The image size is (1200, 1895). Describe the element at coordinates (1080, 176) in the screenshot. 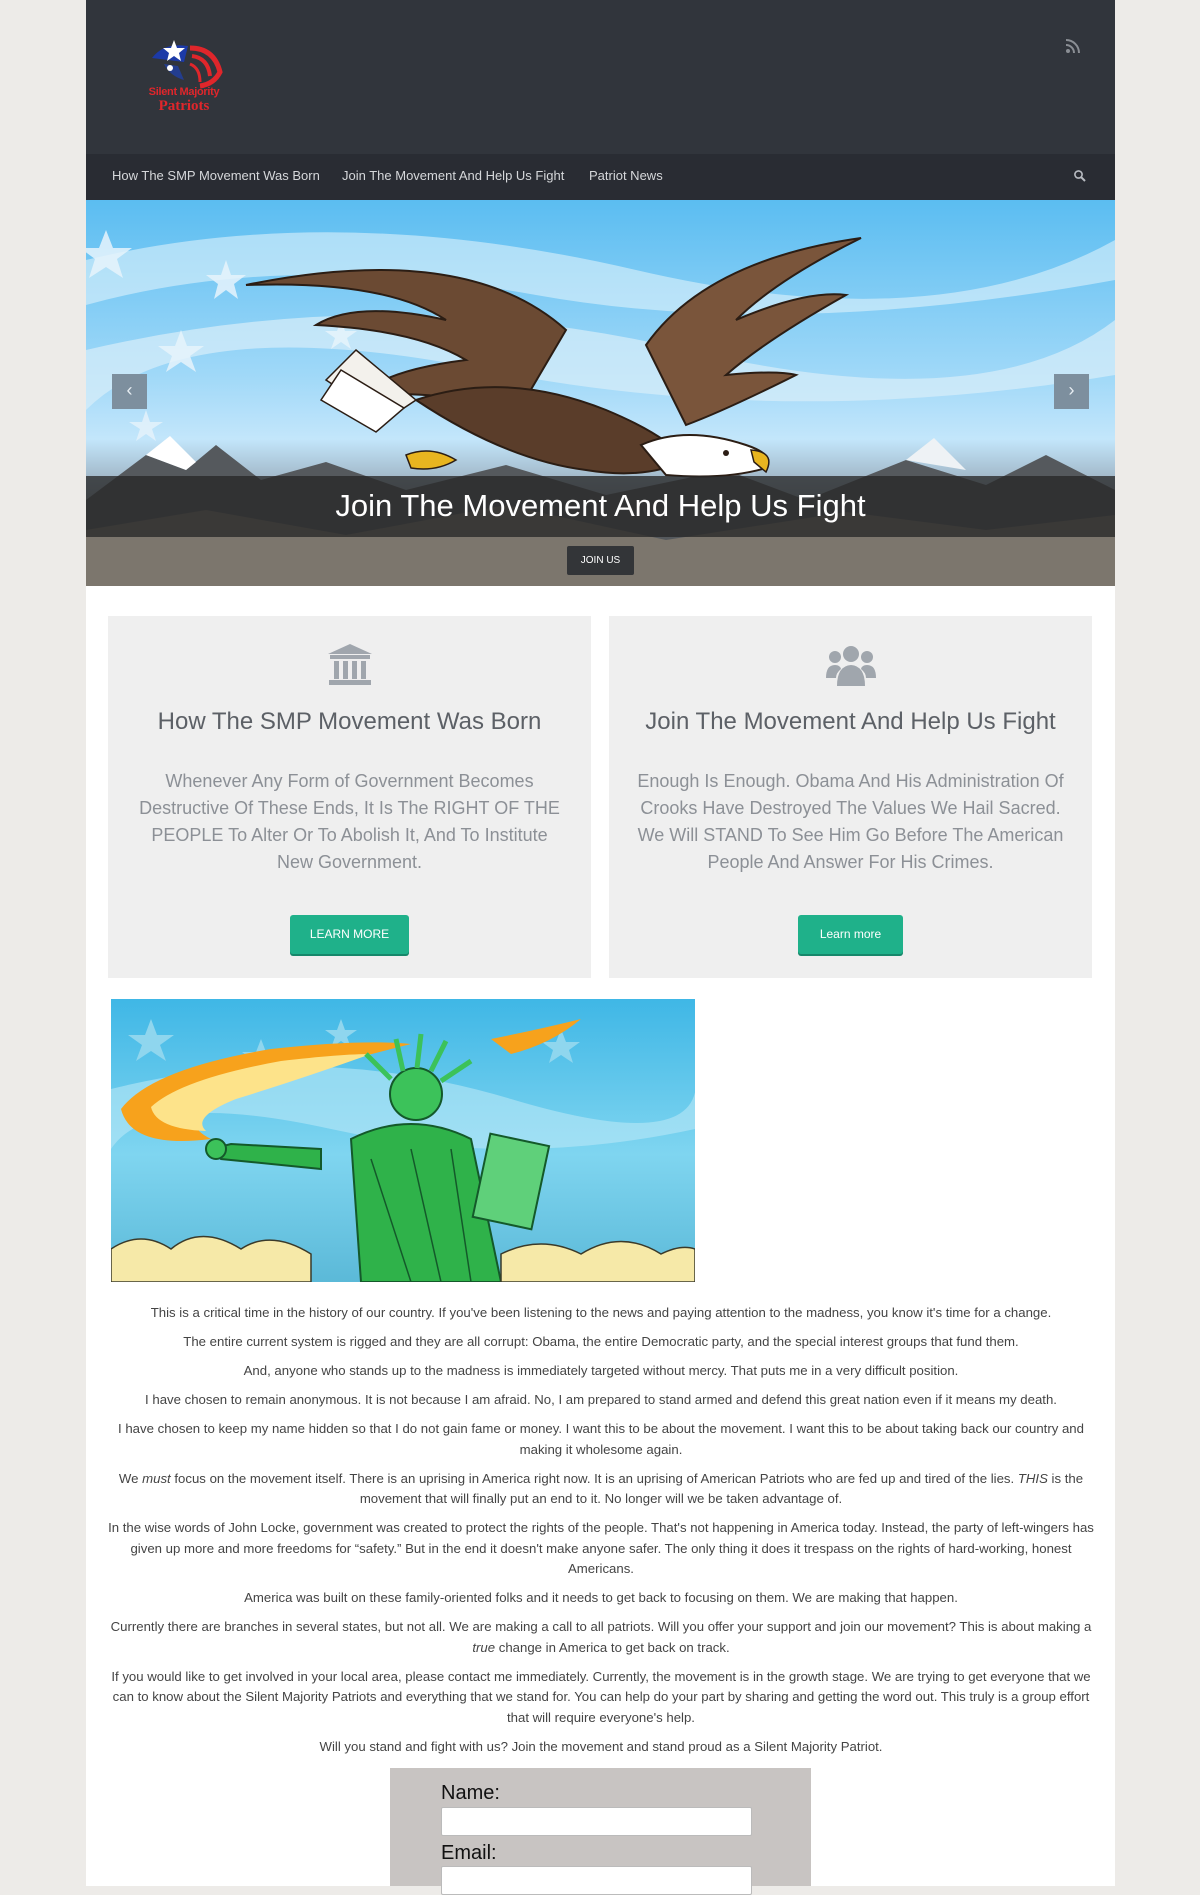

I see `search-icon` at that location.